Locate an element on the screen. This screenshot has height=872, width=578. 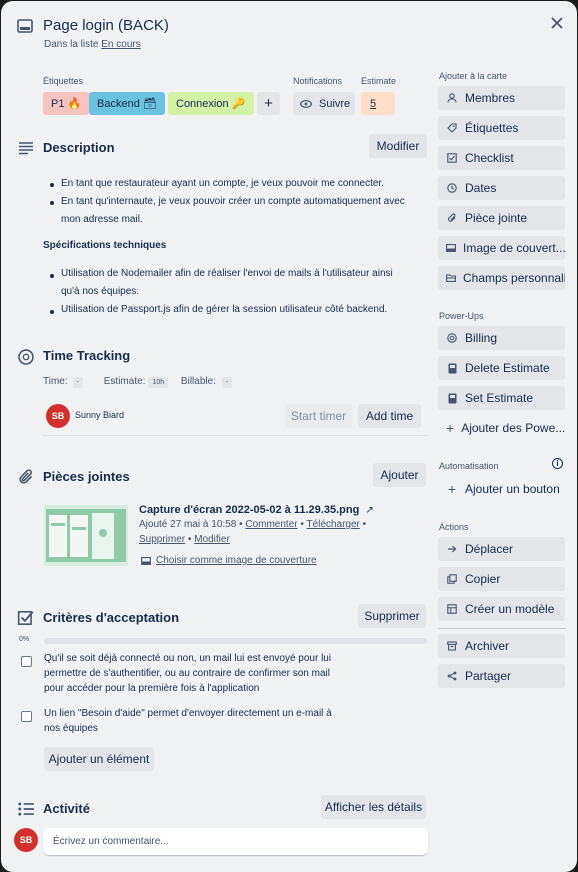
add-attachment-button: Ajouter is located at coordinates (399, 475).